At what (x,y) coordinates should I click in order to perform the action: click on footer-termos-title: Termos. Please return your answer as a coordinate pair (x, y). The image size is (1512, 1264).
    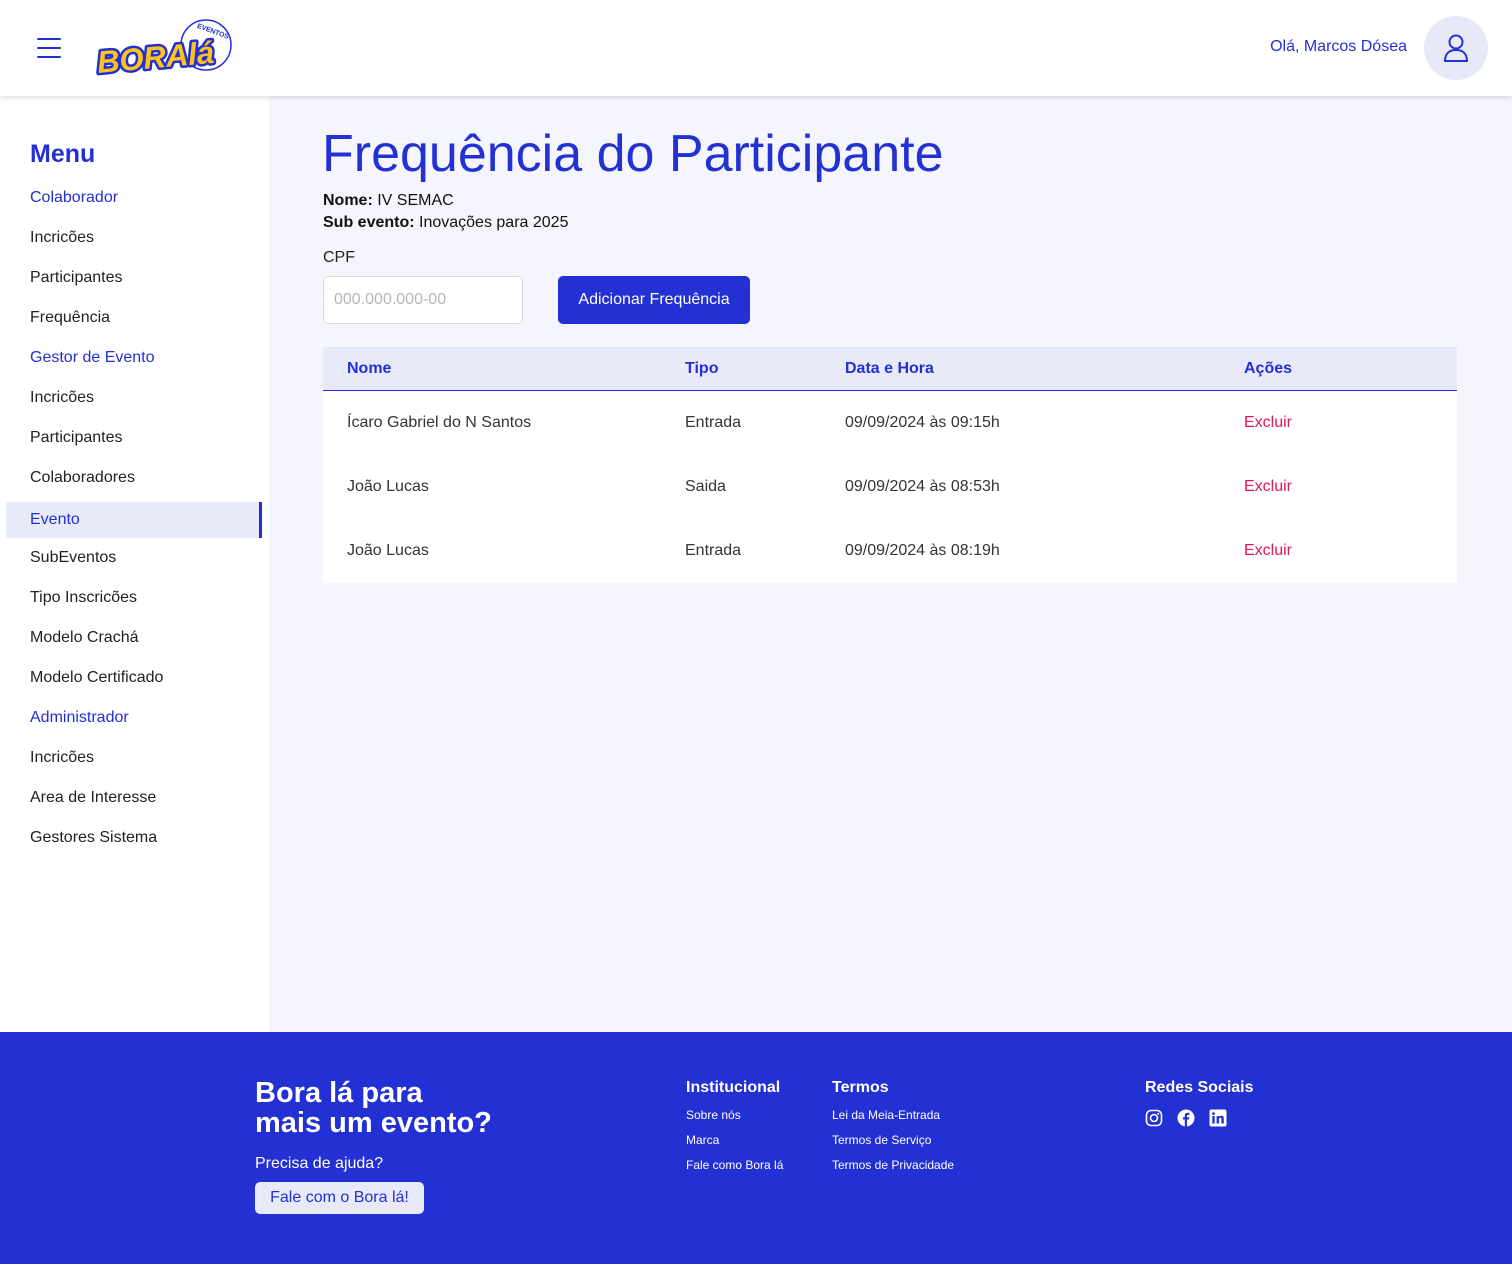
    Looking at the image, I should click on (860, 1087).